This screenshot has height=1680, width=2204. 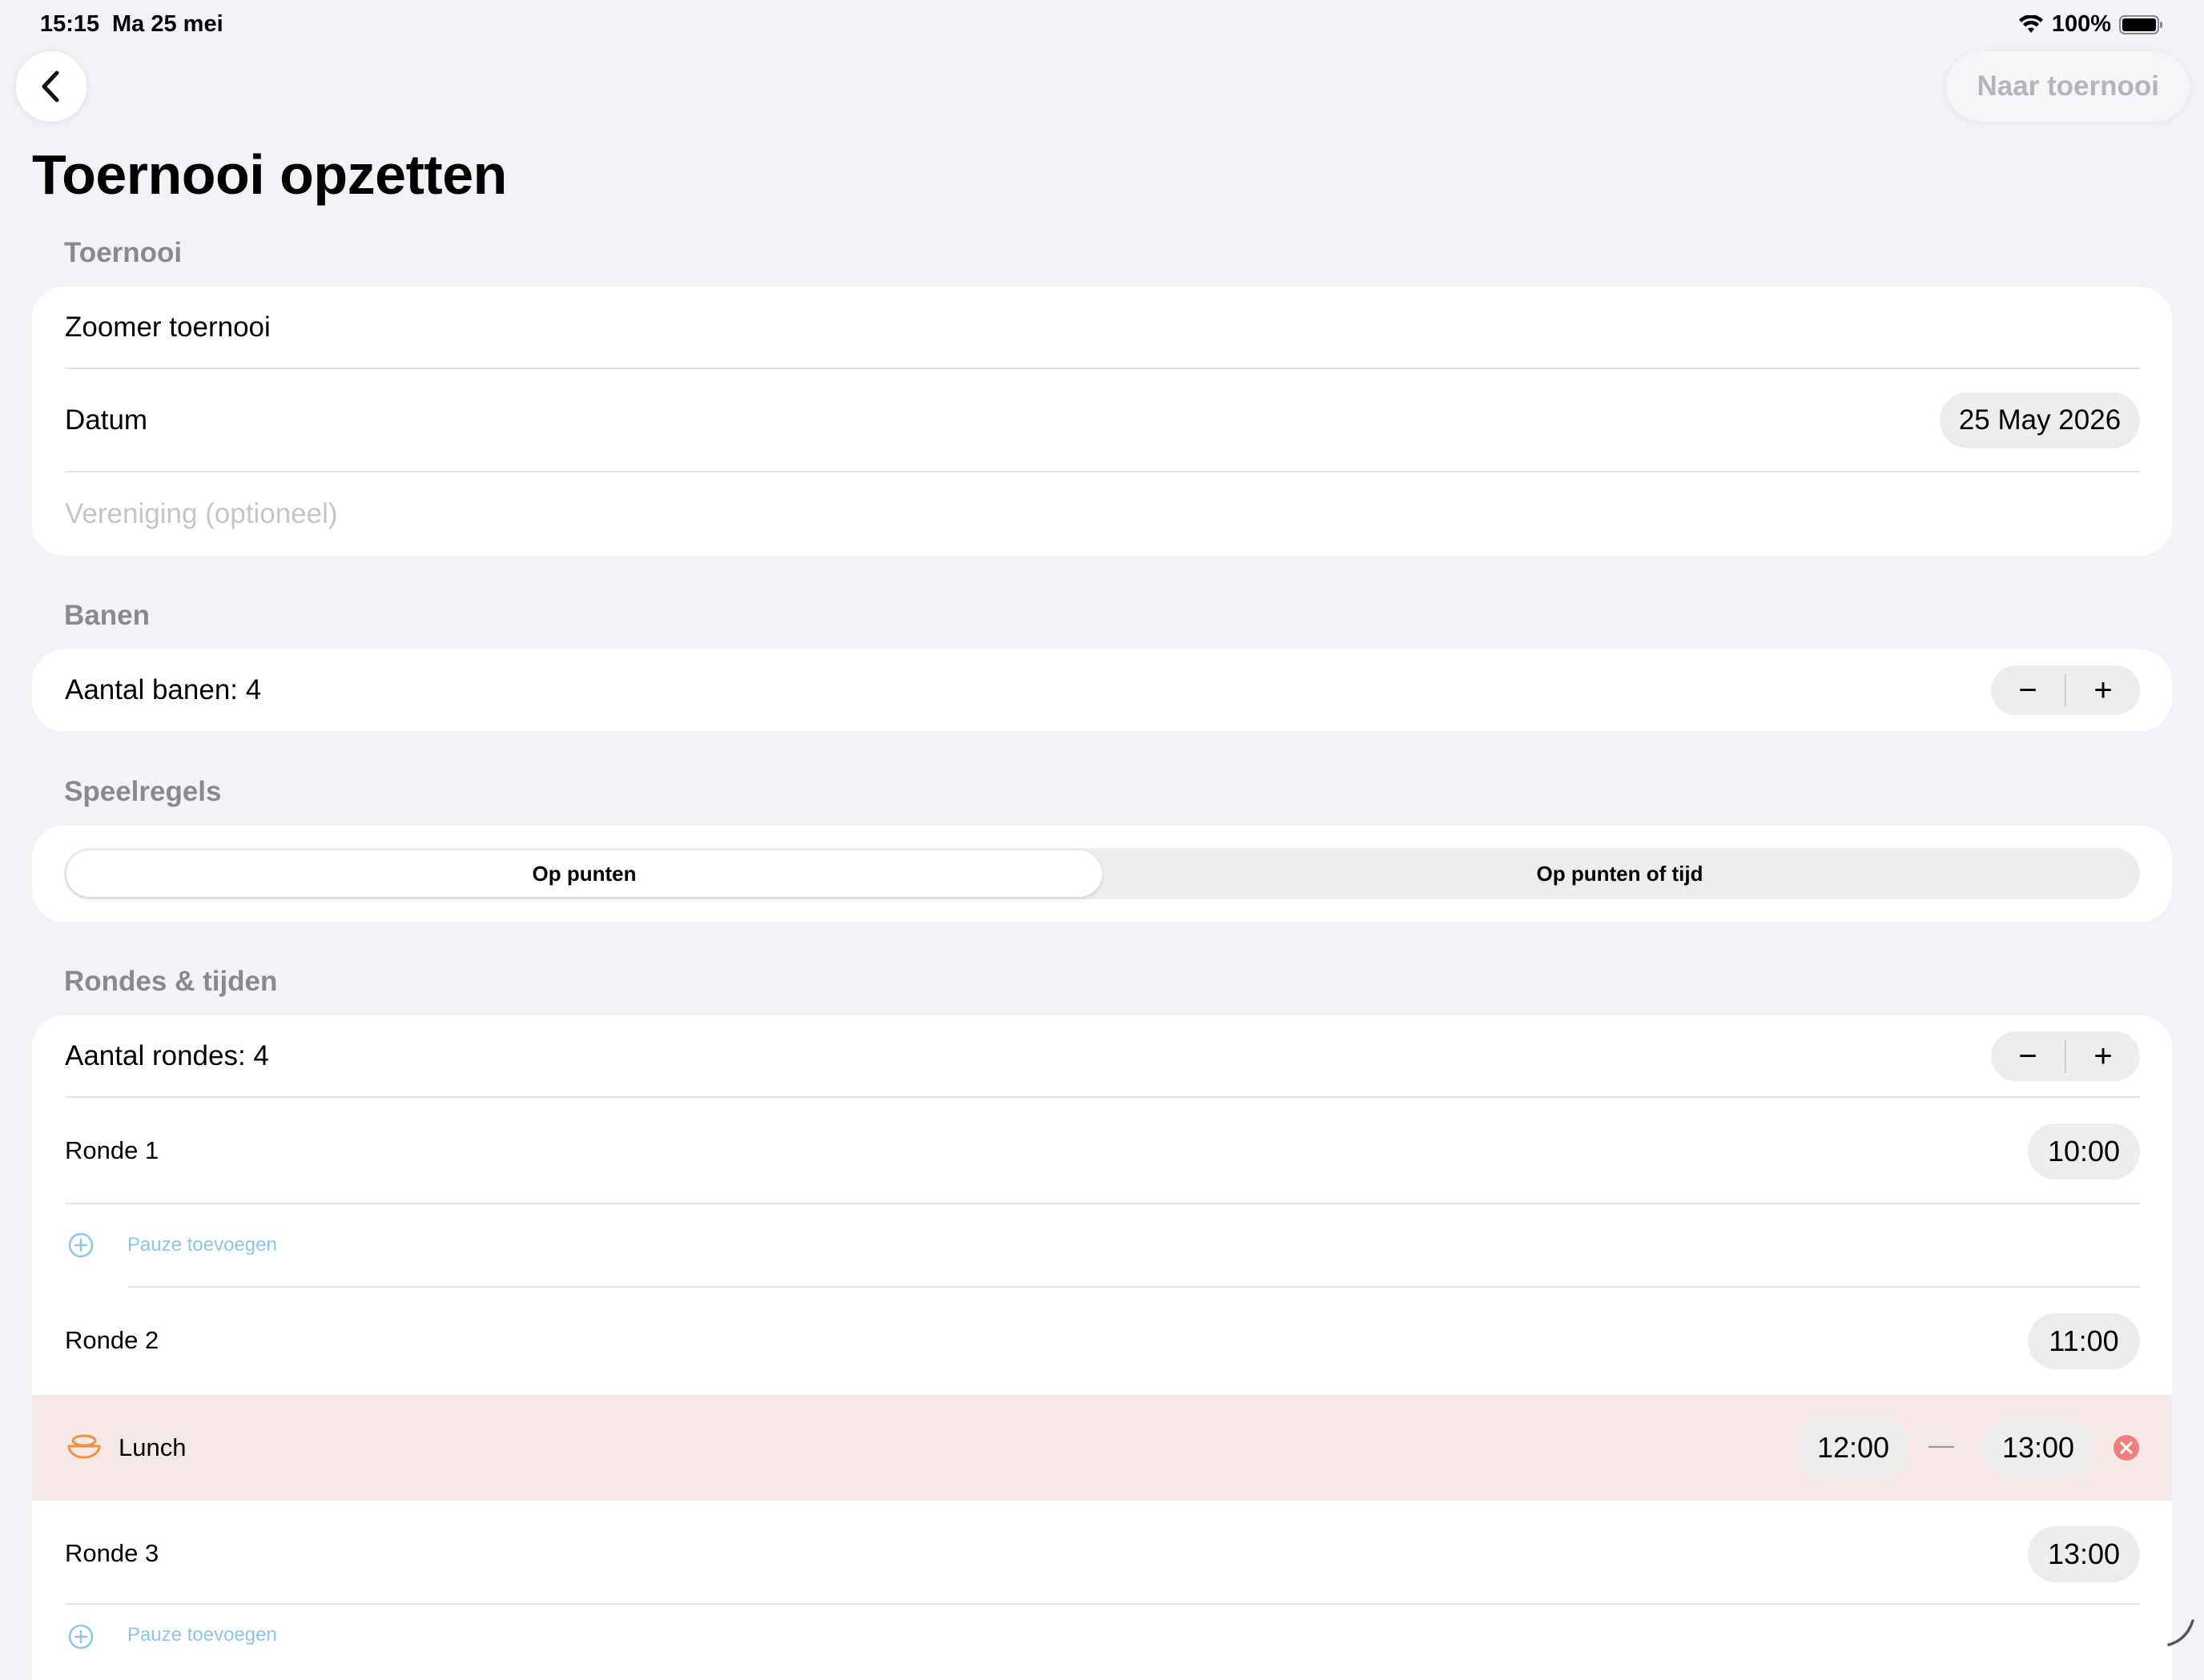 What do you see at coordinates (2068, 86) in the screenshot?
I see `naar-toernooi-button: Naar toernooi` at bounding box center [2068, 86].